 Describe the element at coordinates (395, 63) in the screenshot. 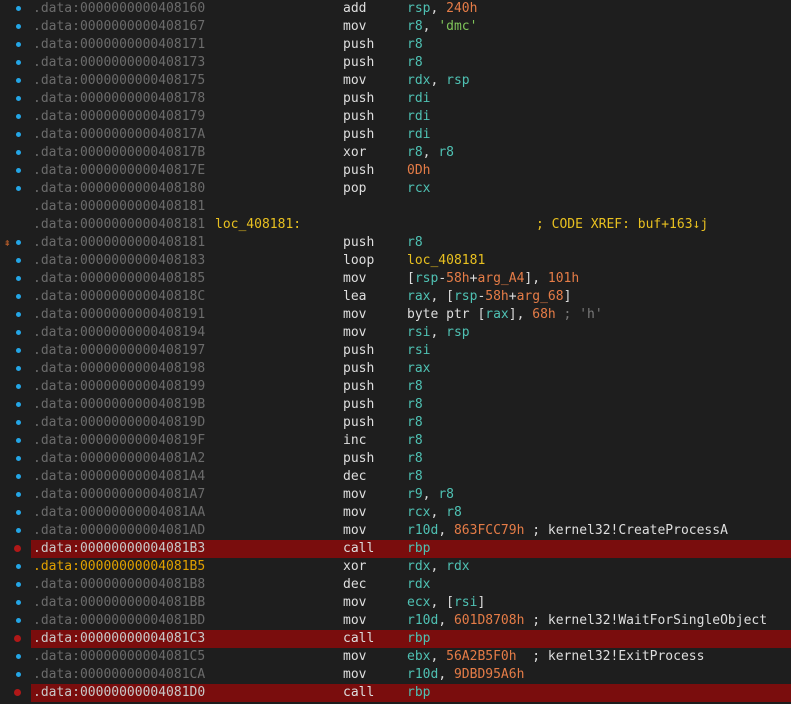

I see `listing-row: .data:0000000000408173 push r8` at that location.